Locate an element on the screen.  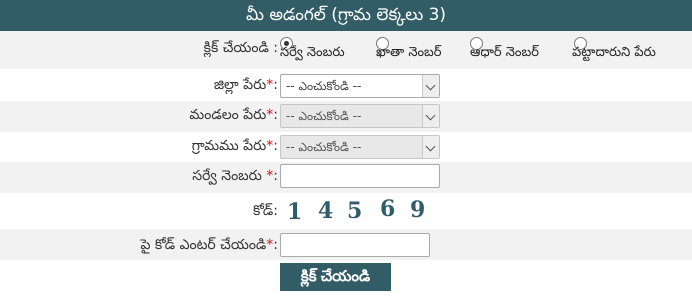
captcha-label-text: కోడ్ is located at coordinates (263, 211).